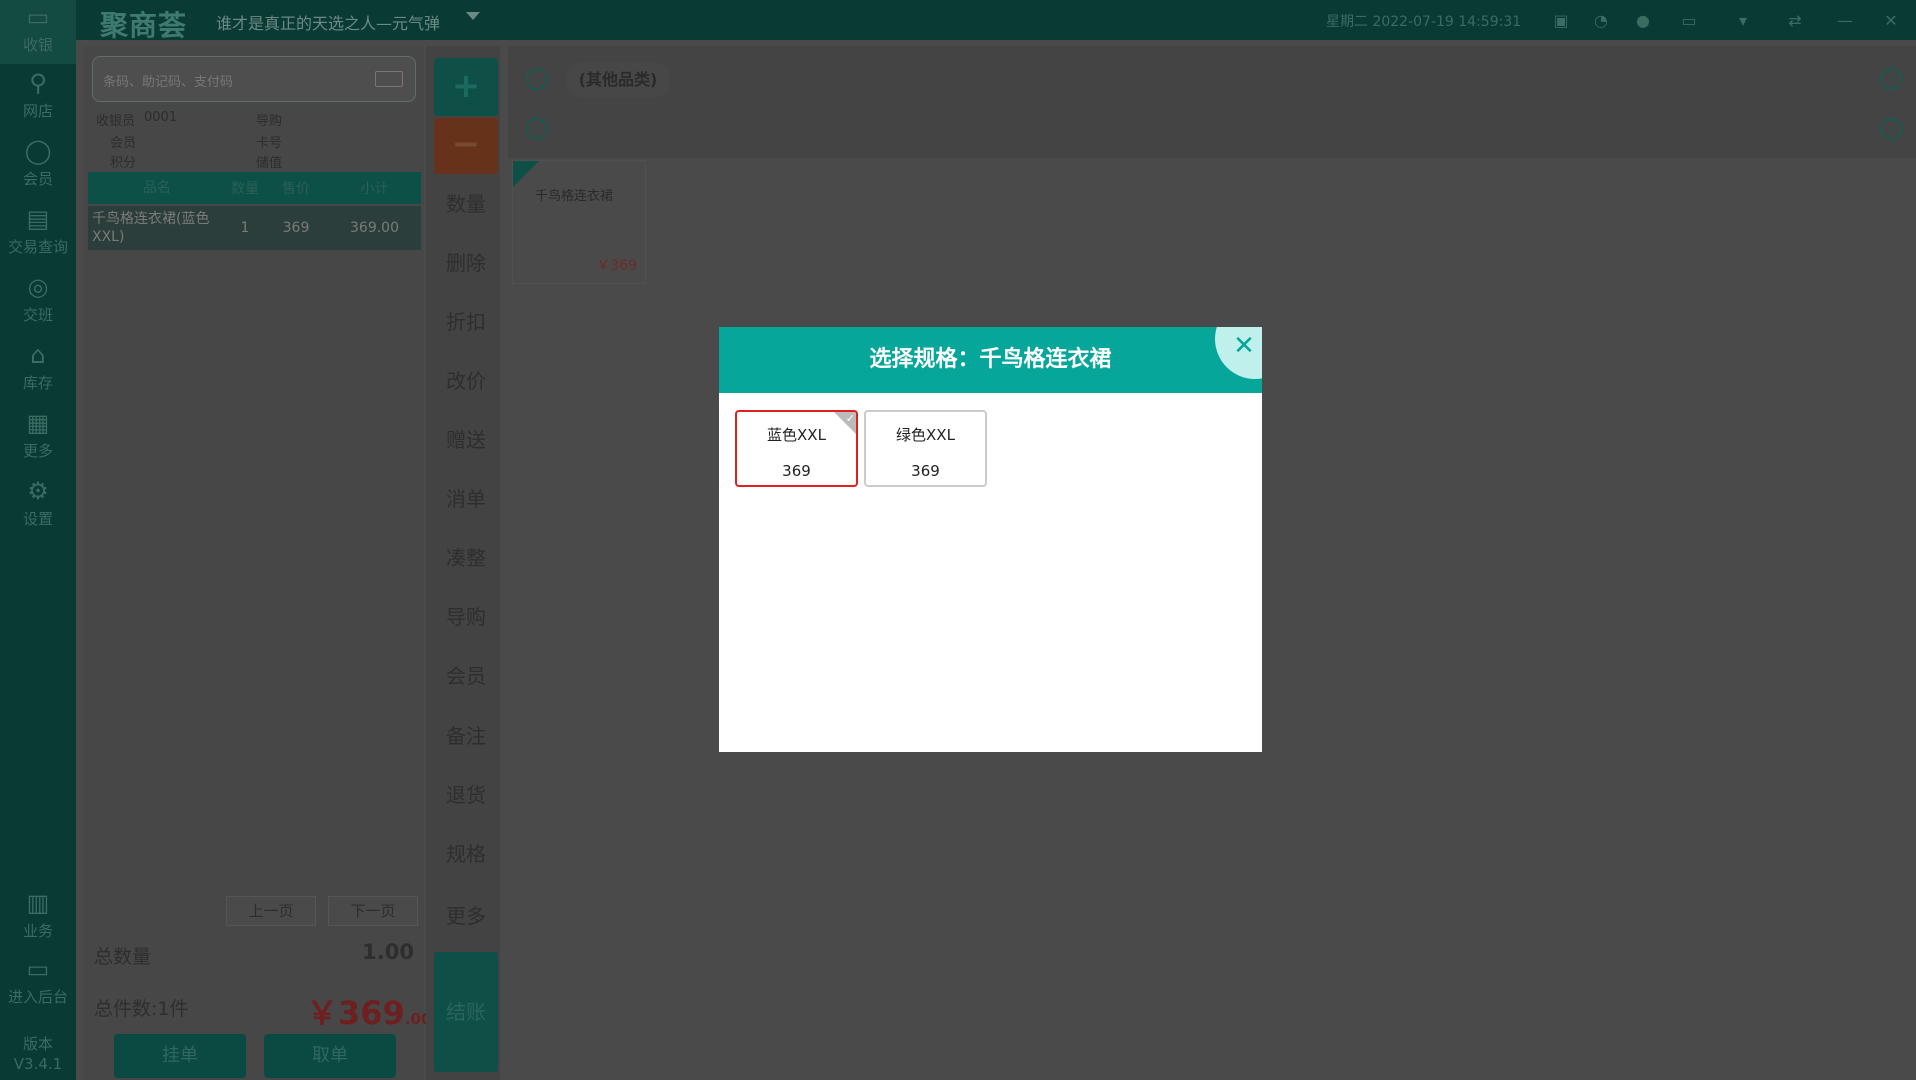 The image size is (1916, 1080). I want to click on category-bar, so click(1212, 102).